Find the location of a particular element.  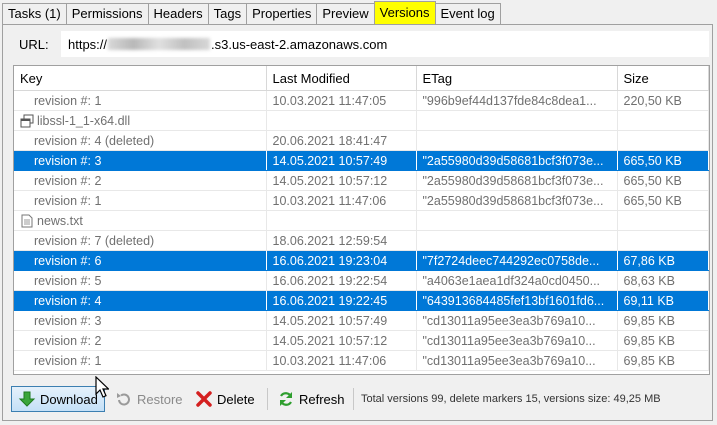

cell-size: 69,85 KB is located at coordinates (663, 340).